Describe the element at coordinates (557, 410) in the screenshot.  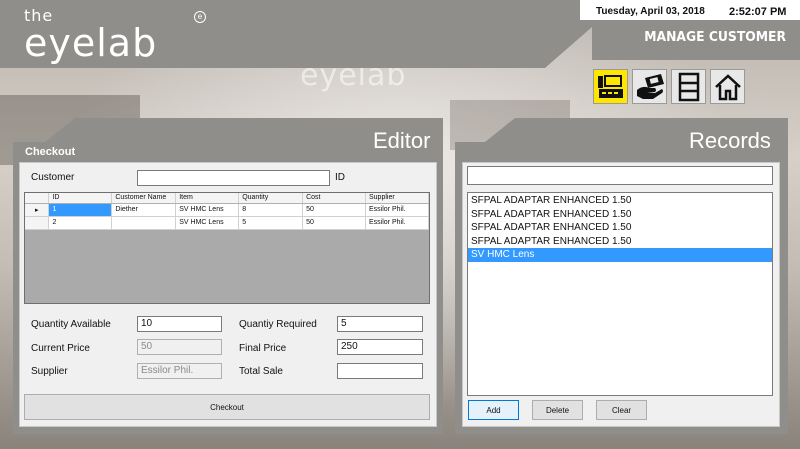
I see `delete-button: Delete` at that location.